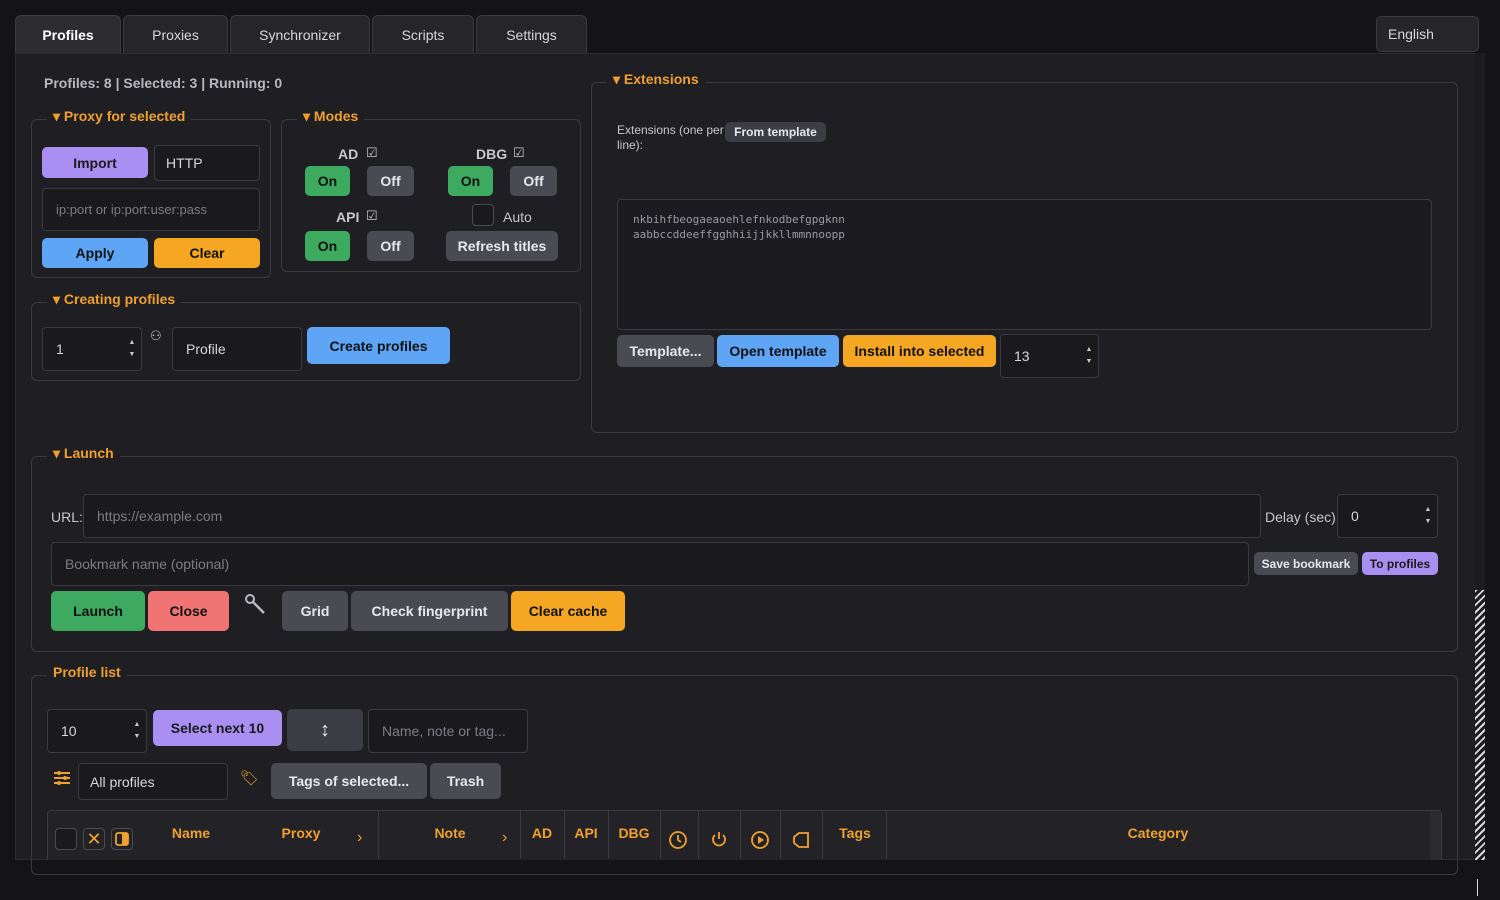 This screenshot has height=900, width=1500. What do you see at coordinates (62, 778) in the screenshot?
I see `filter-sliders-icon` at bounding box center [62, 778].